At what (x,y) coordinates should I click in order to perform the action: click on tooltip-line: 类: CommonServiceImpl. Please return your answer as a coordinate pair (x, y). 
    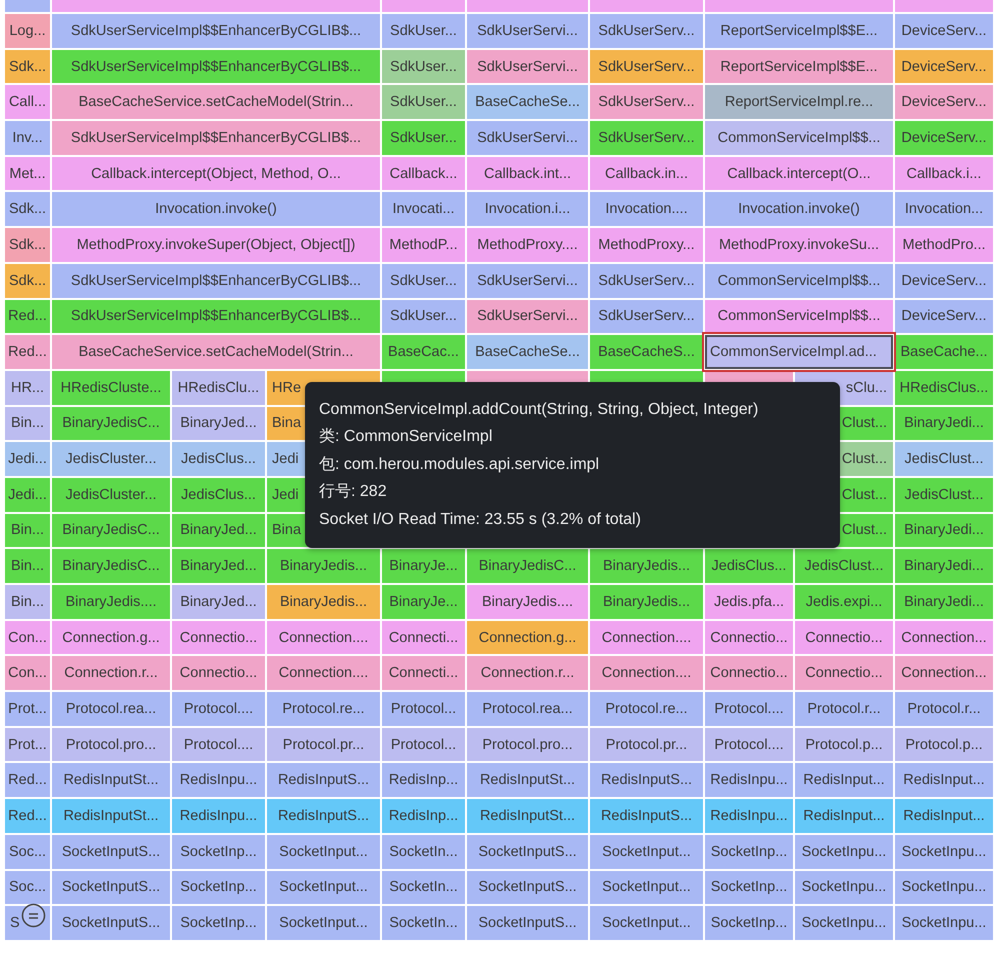
    Looking at the image, I should click on (406, 437).